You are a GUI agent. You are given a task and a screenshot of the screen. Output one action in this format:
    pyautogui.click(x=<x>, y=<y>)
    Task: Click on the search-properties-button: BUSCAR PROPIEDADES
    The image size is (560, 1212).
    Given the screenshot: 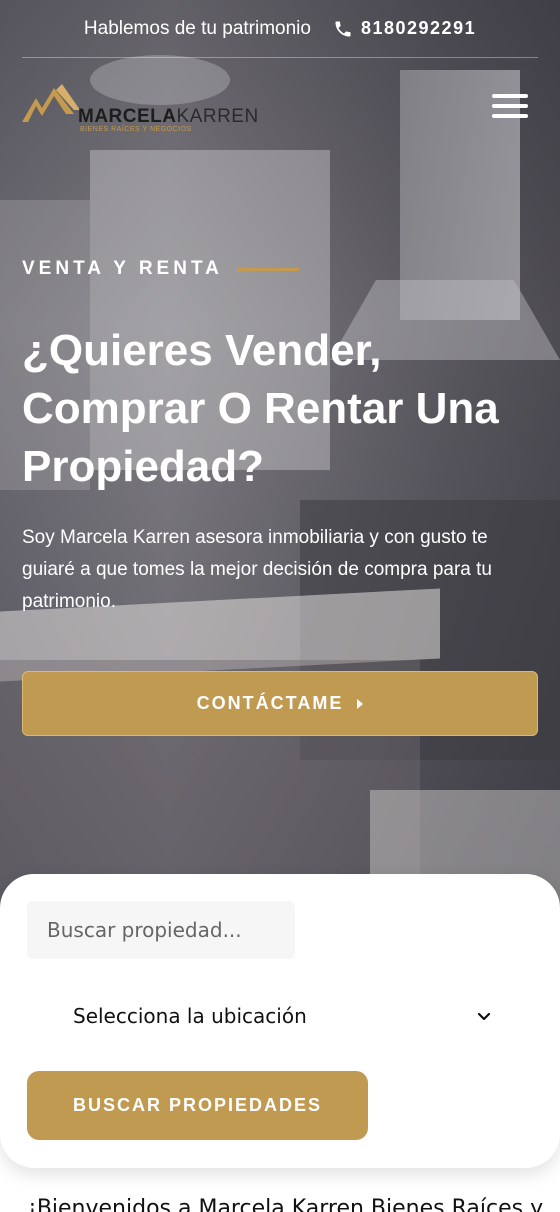 What is the action you would take?
    pyautogui.click(x=197, y=1105)
    